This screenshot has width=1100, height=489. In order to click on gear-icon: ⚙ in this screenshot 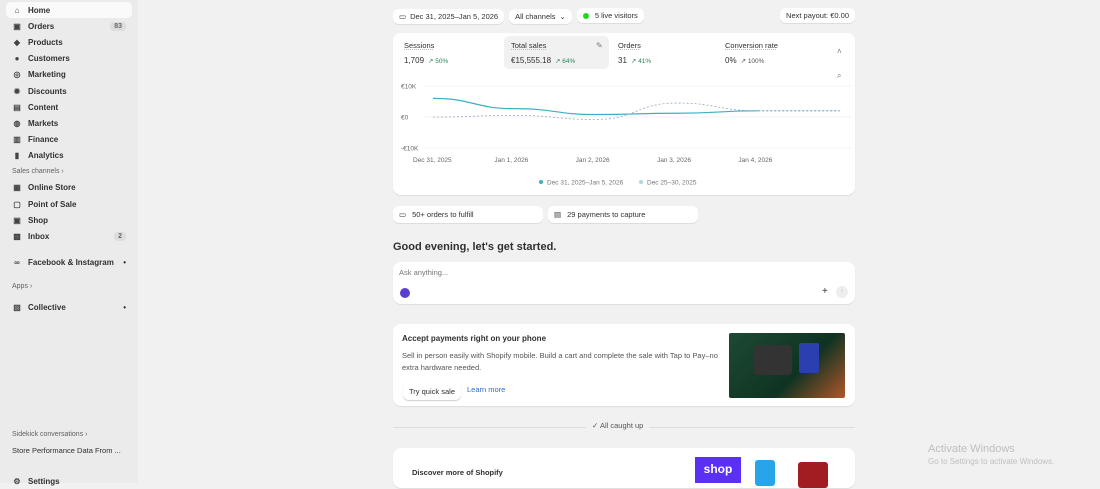, I will do `click(17, 481)`.